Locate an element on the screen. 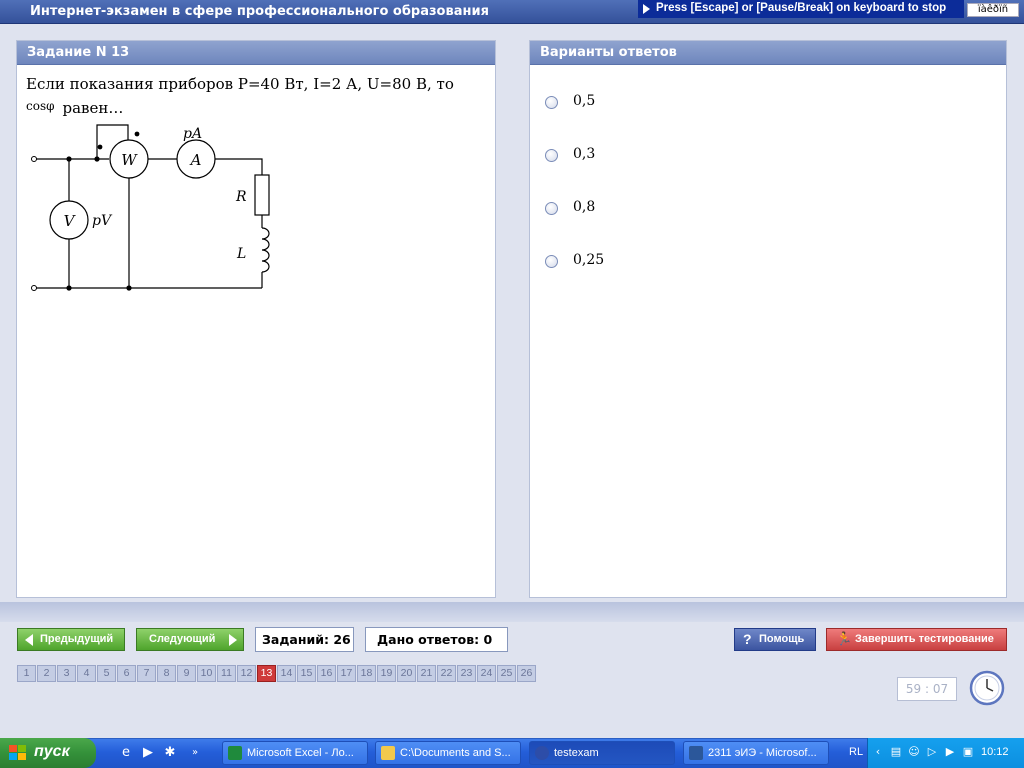 This screenshot has height=768, width=1024. answers-heading: Варианты ответов is located at coordinates (768, 53).